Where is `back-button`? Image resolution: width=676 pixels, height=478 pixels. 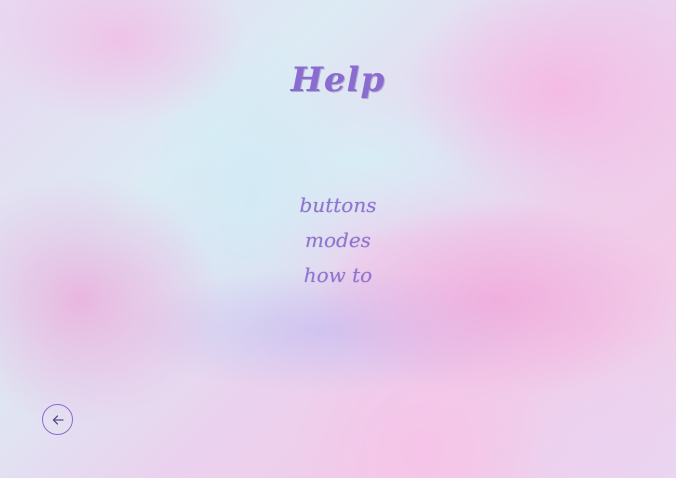
back-button is located at coordinates (57, 419).